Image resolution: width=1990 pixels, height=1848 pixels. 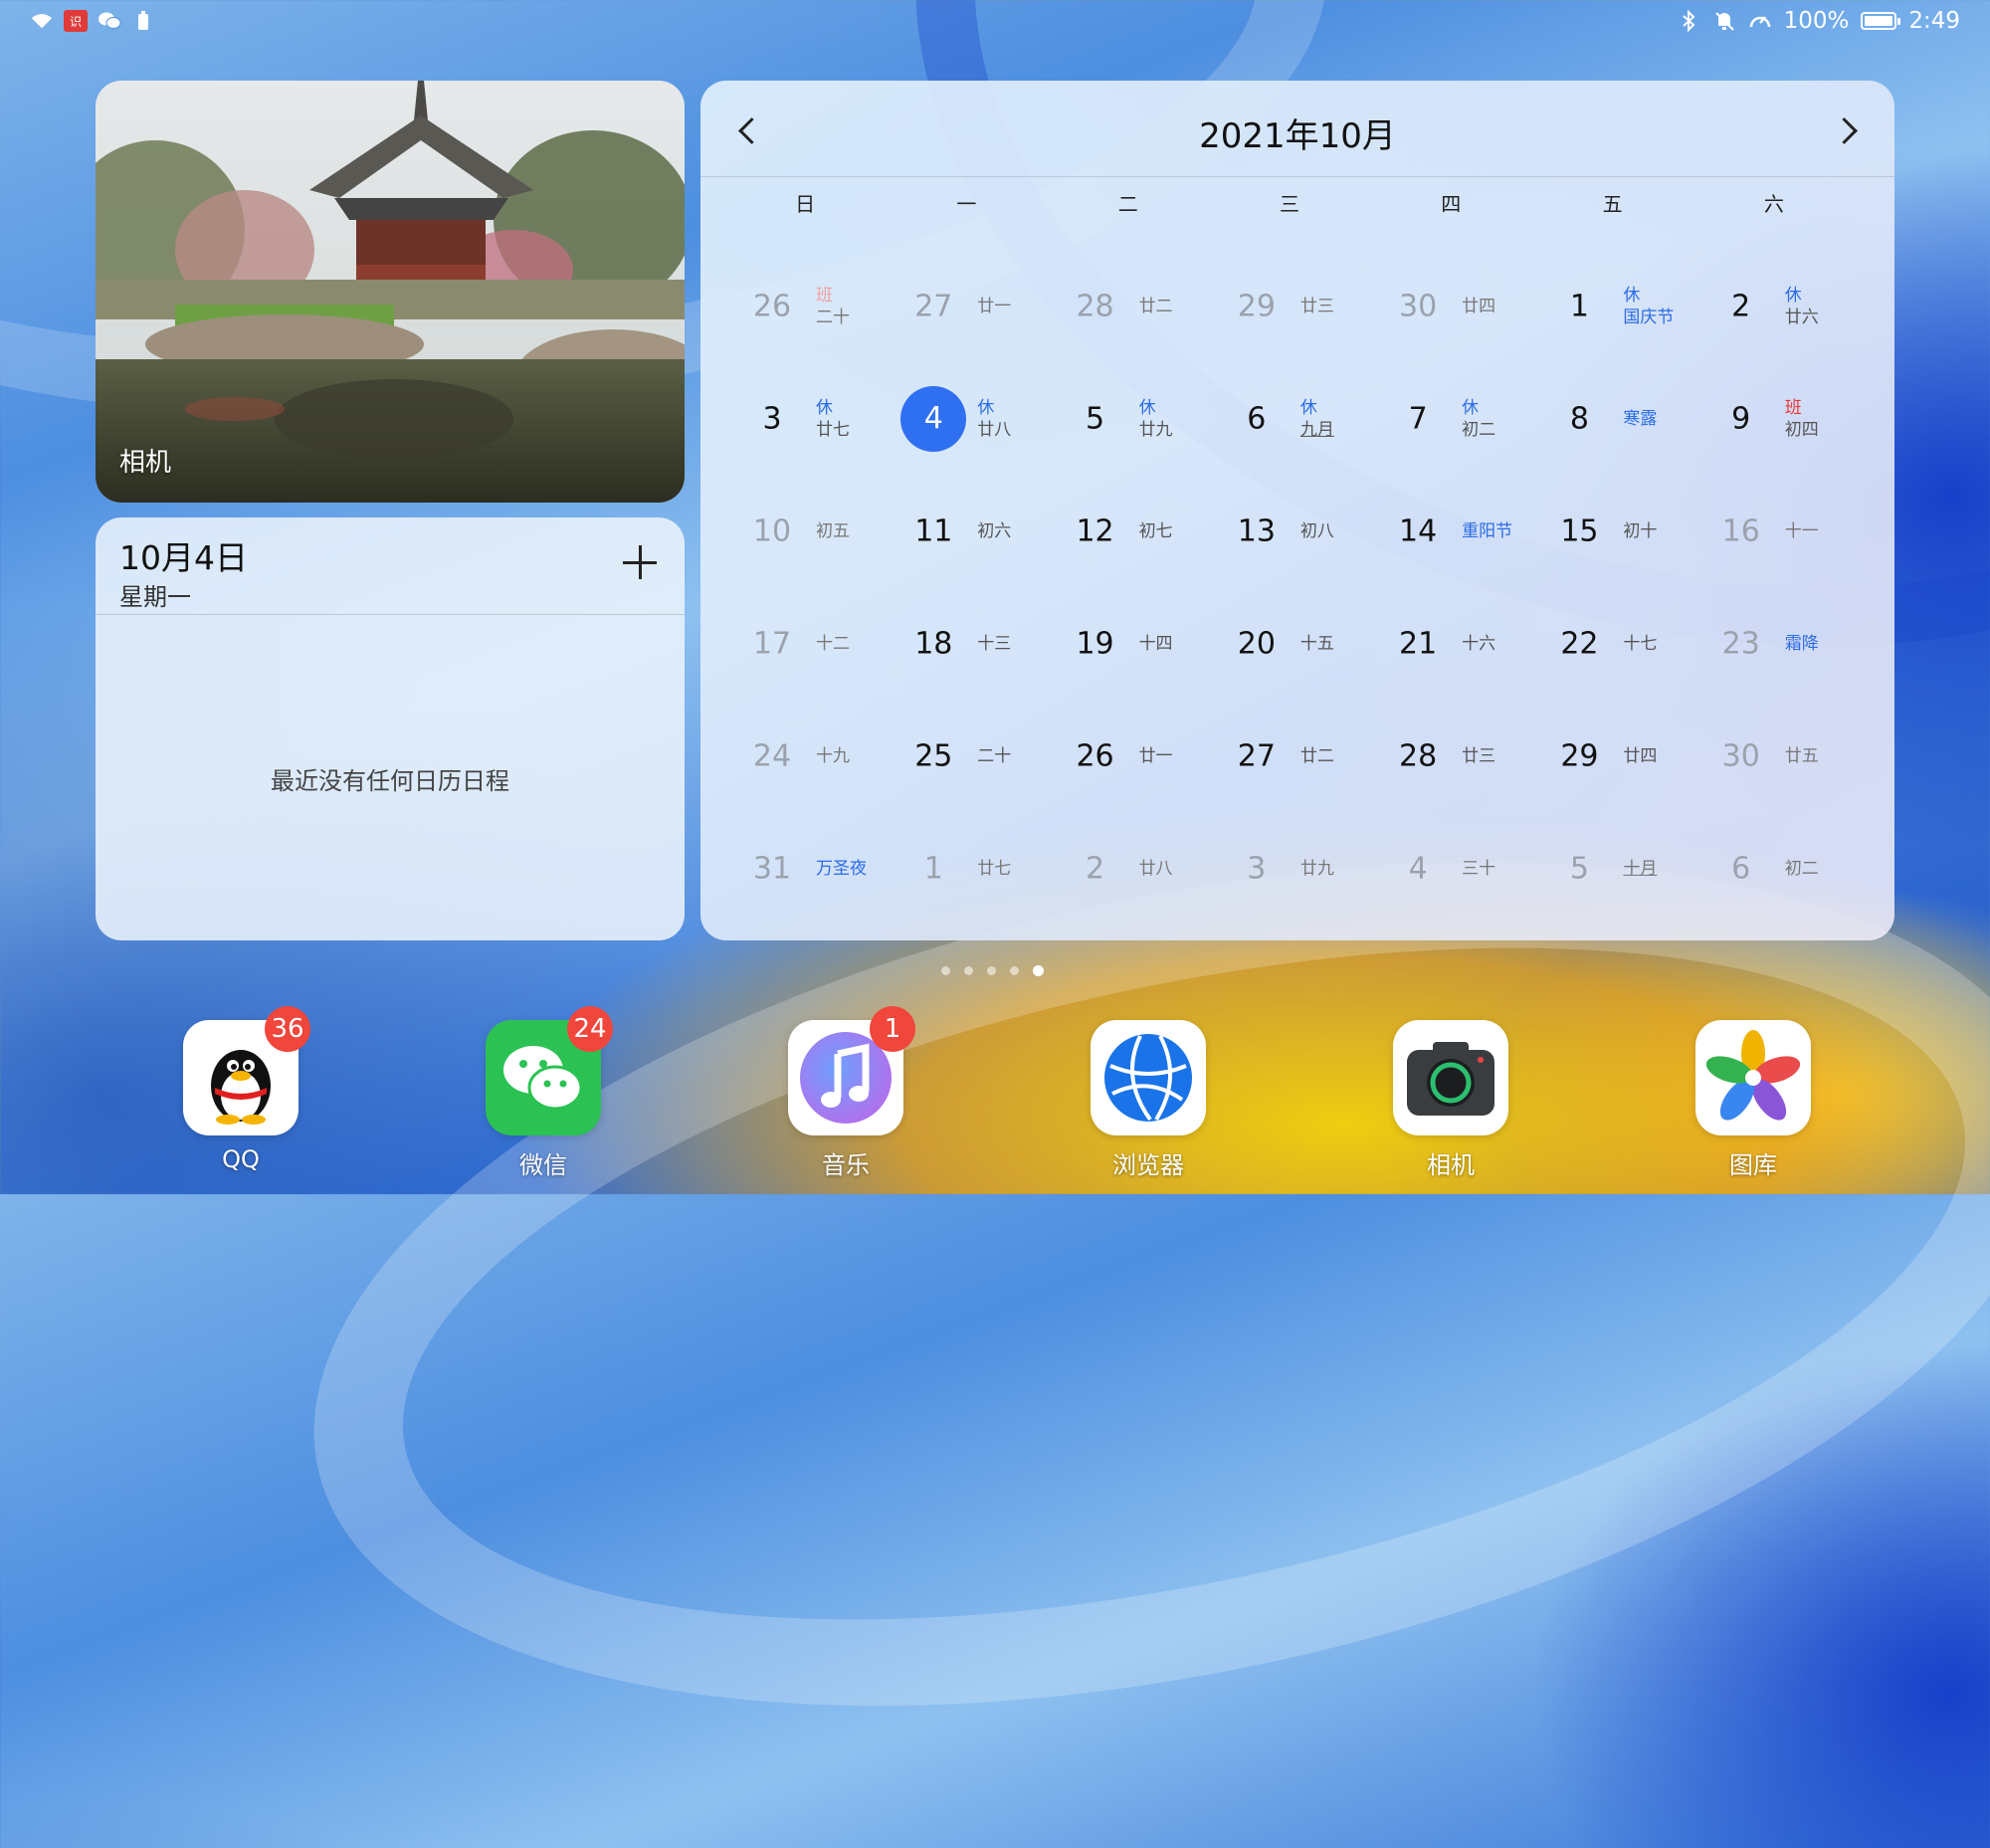 What do you see at coordinates (966, 204) in the screenshot?
I see `weekday-label: 一` at bounding box center [966, 204].